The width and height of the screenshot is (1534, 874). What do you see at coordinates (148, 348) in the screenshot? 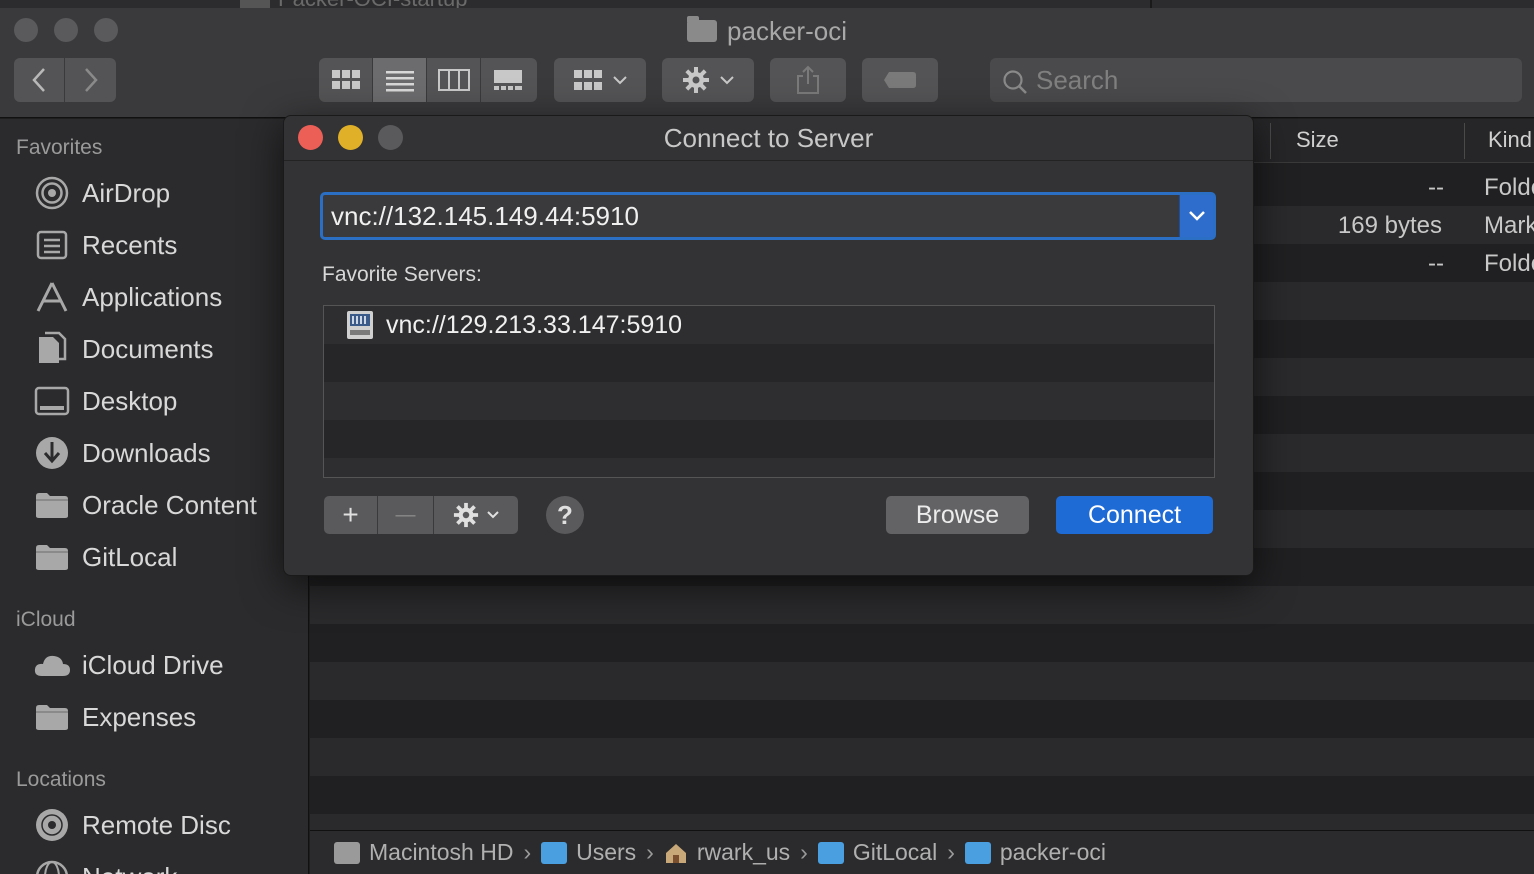
I see `sidebar-item-label: Documents` at bounding box center [148, 348].